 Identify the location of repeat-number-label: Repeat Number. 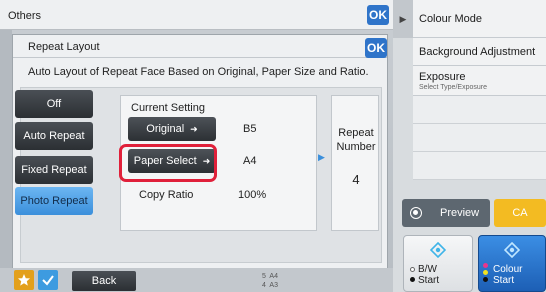
(356, 140).